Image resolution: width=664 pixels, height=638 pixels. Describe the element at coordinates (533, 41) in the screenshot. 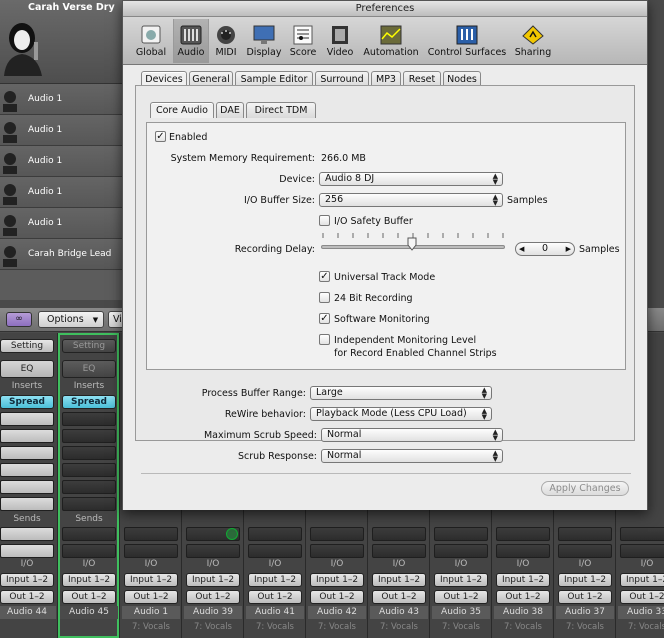

I see `toolbar-sharing: Sharing` at that location.